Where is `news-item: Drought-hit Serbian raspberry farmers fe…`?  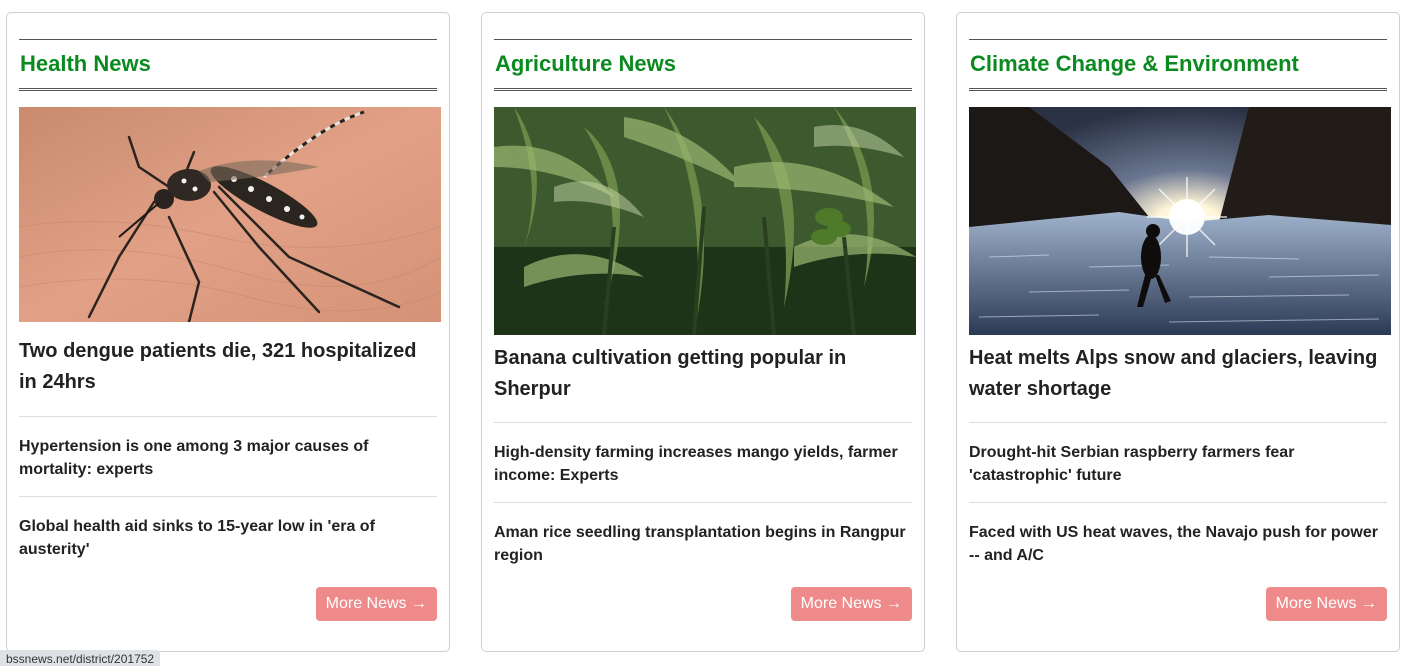
news-item: Drought-hit Serbian raspberry farmers fe… is located at coordinates (1178, 464).